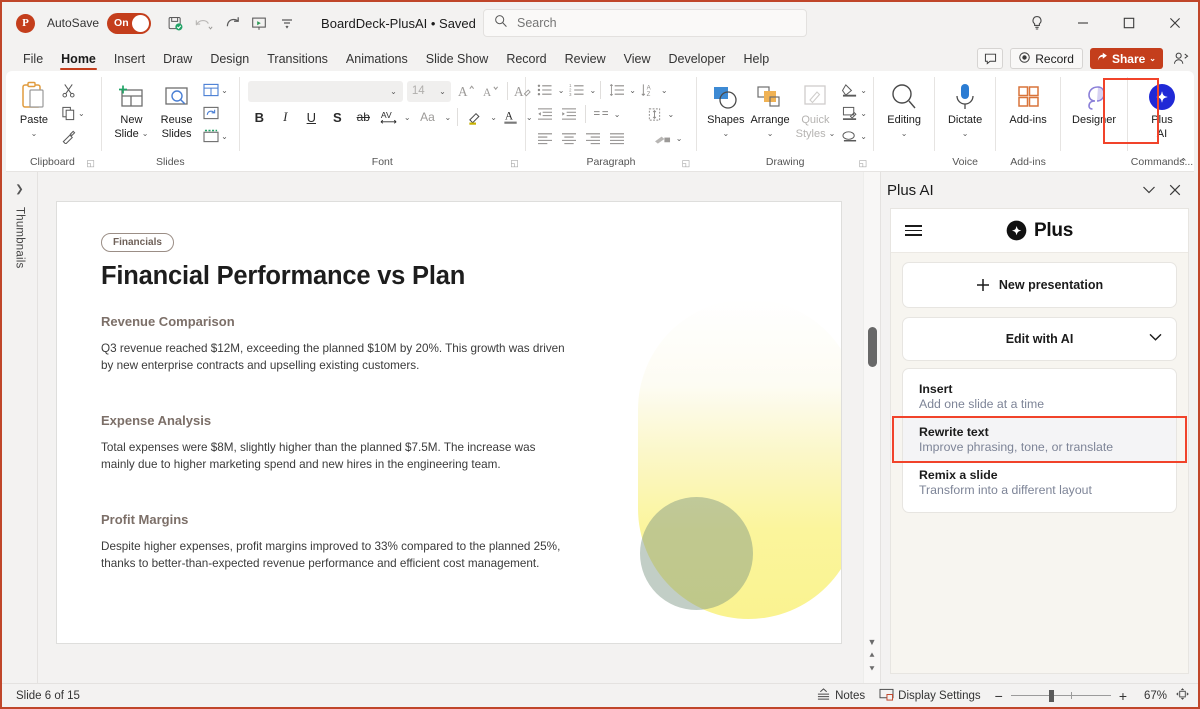  What do you see at coordinates (679, 138) in the screenshot?
I see `smartart-chevron-icon: ⌄` at bounding box center [679, 138].